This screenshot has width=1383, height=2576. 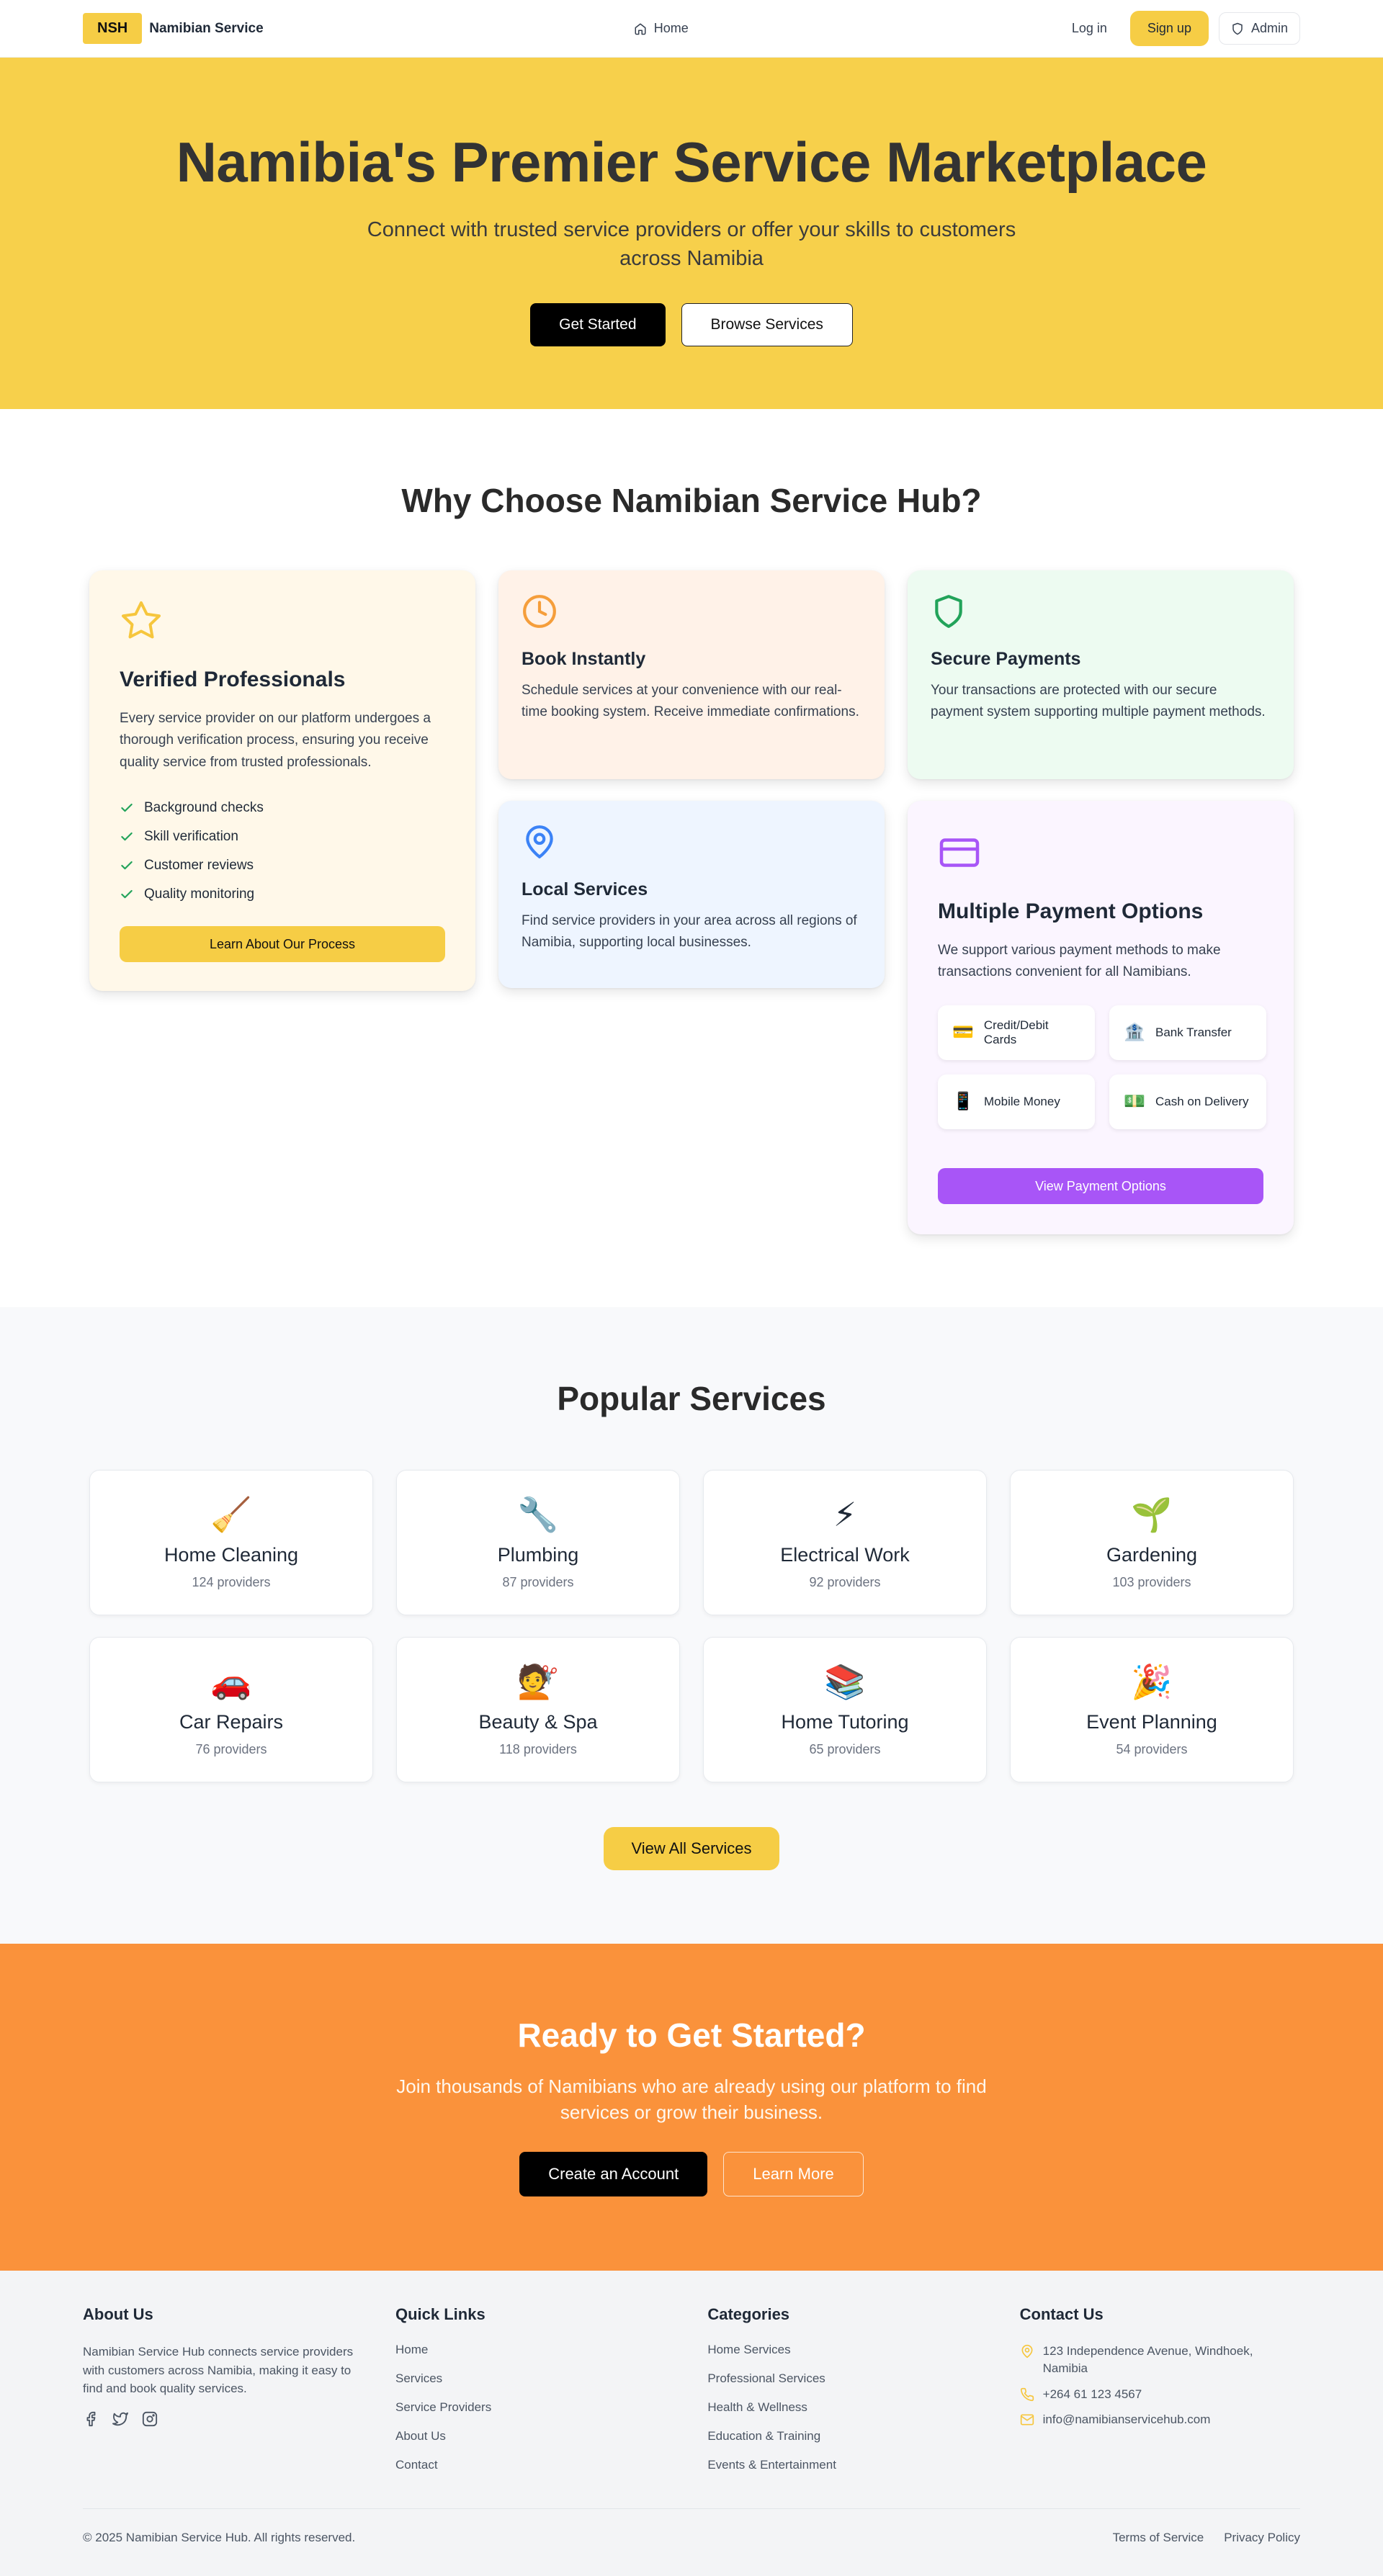 I want to click on service-card-gardening: 🌱 Gardening 103 providers, so click(x=1152, y=1542).